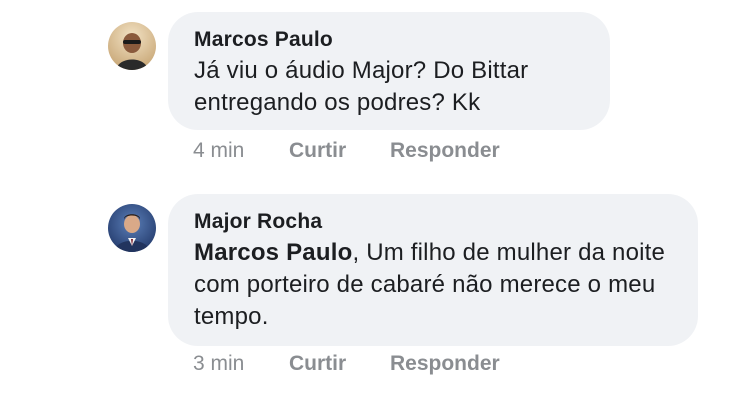 The width and height of the screenshot is (750, 403). I want to click on comment-actions: 4 min Curtir Responder, so click(346, 151).